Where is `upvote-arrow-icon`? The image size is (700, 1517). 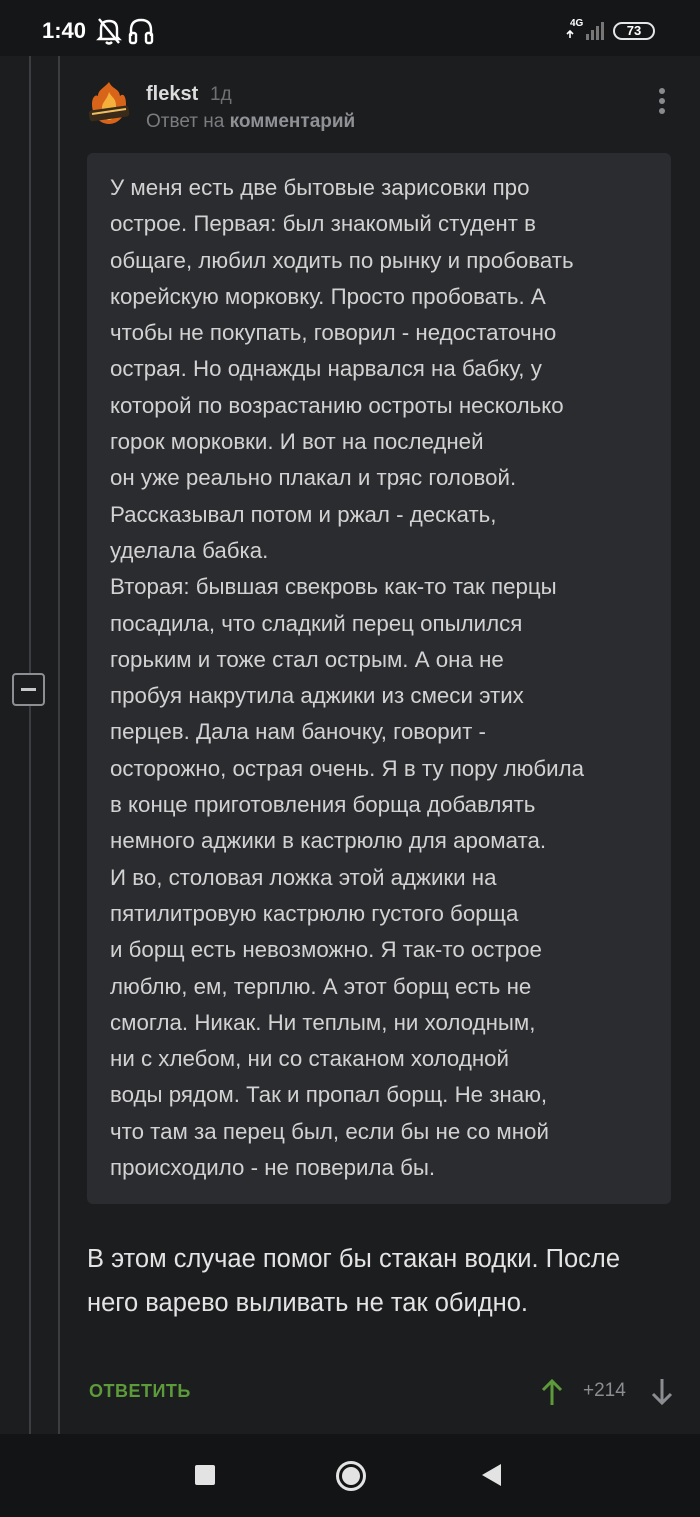
upvote-arrow-icon is located at coordinates (552, 1392).